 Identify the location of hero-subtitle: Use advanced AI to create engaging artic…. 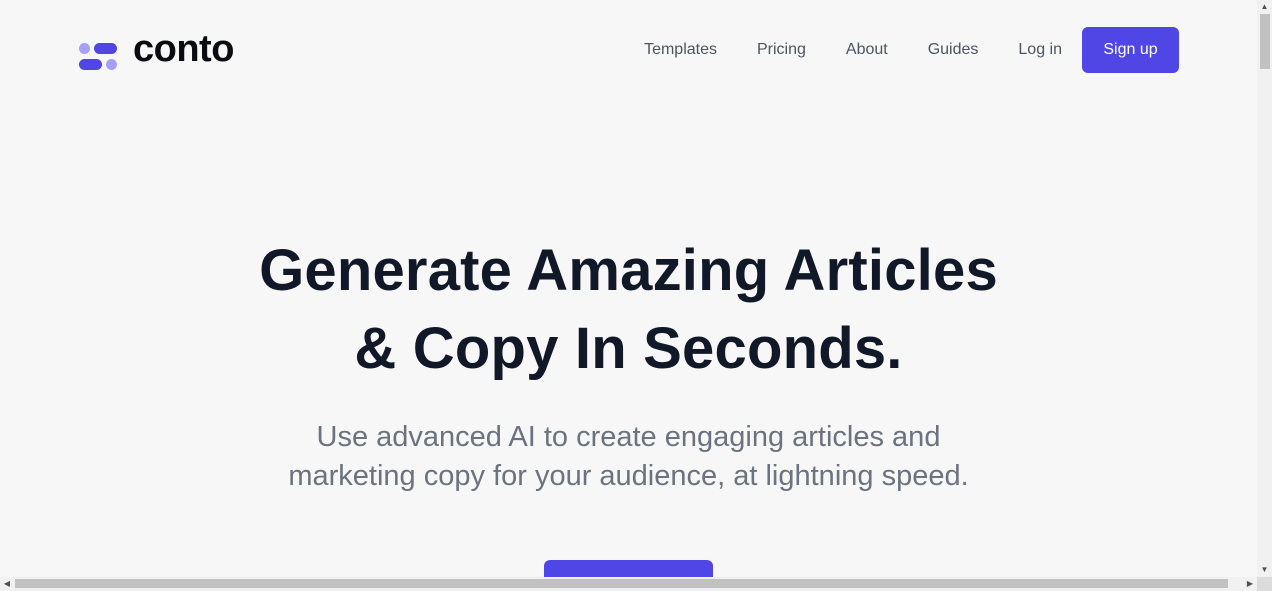
(628, 457).